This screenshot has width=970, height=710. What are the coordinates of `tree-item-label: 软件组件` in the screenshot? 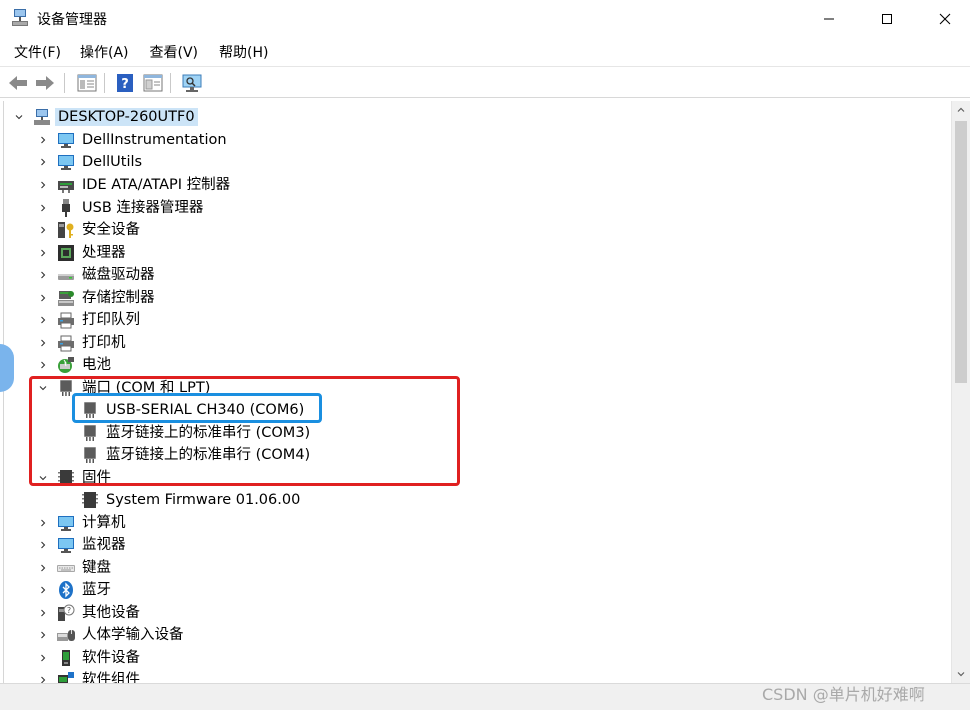 It's located at (111, 677).